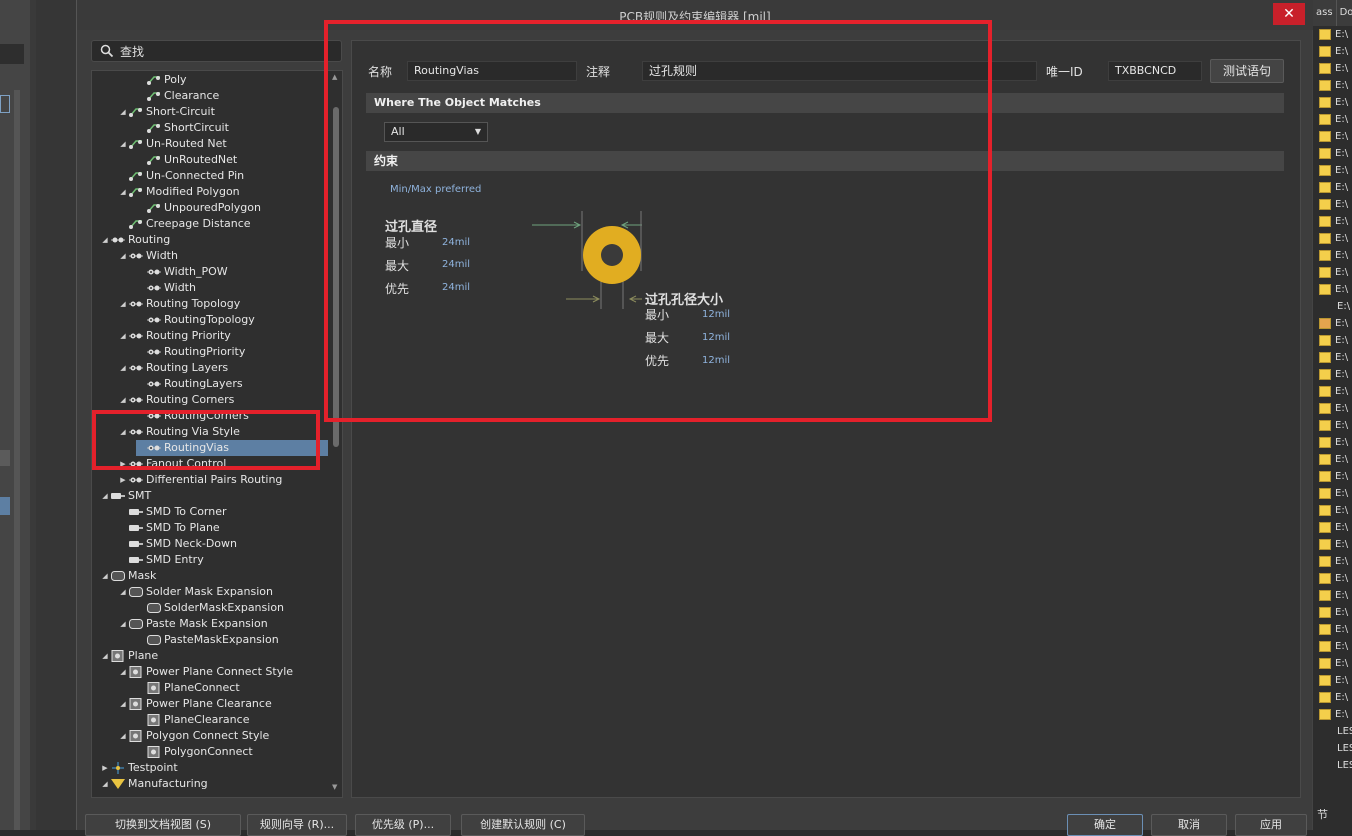 The height and width of the screenshot is (836, 1352). What do you see at coordinates (186, 160) in the screenshot?
I see `tree-item: UnRoutedNet` at bounding box center [186, 160].